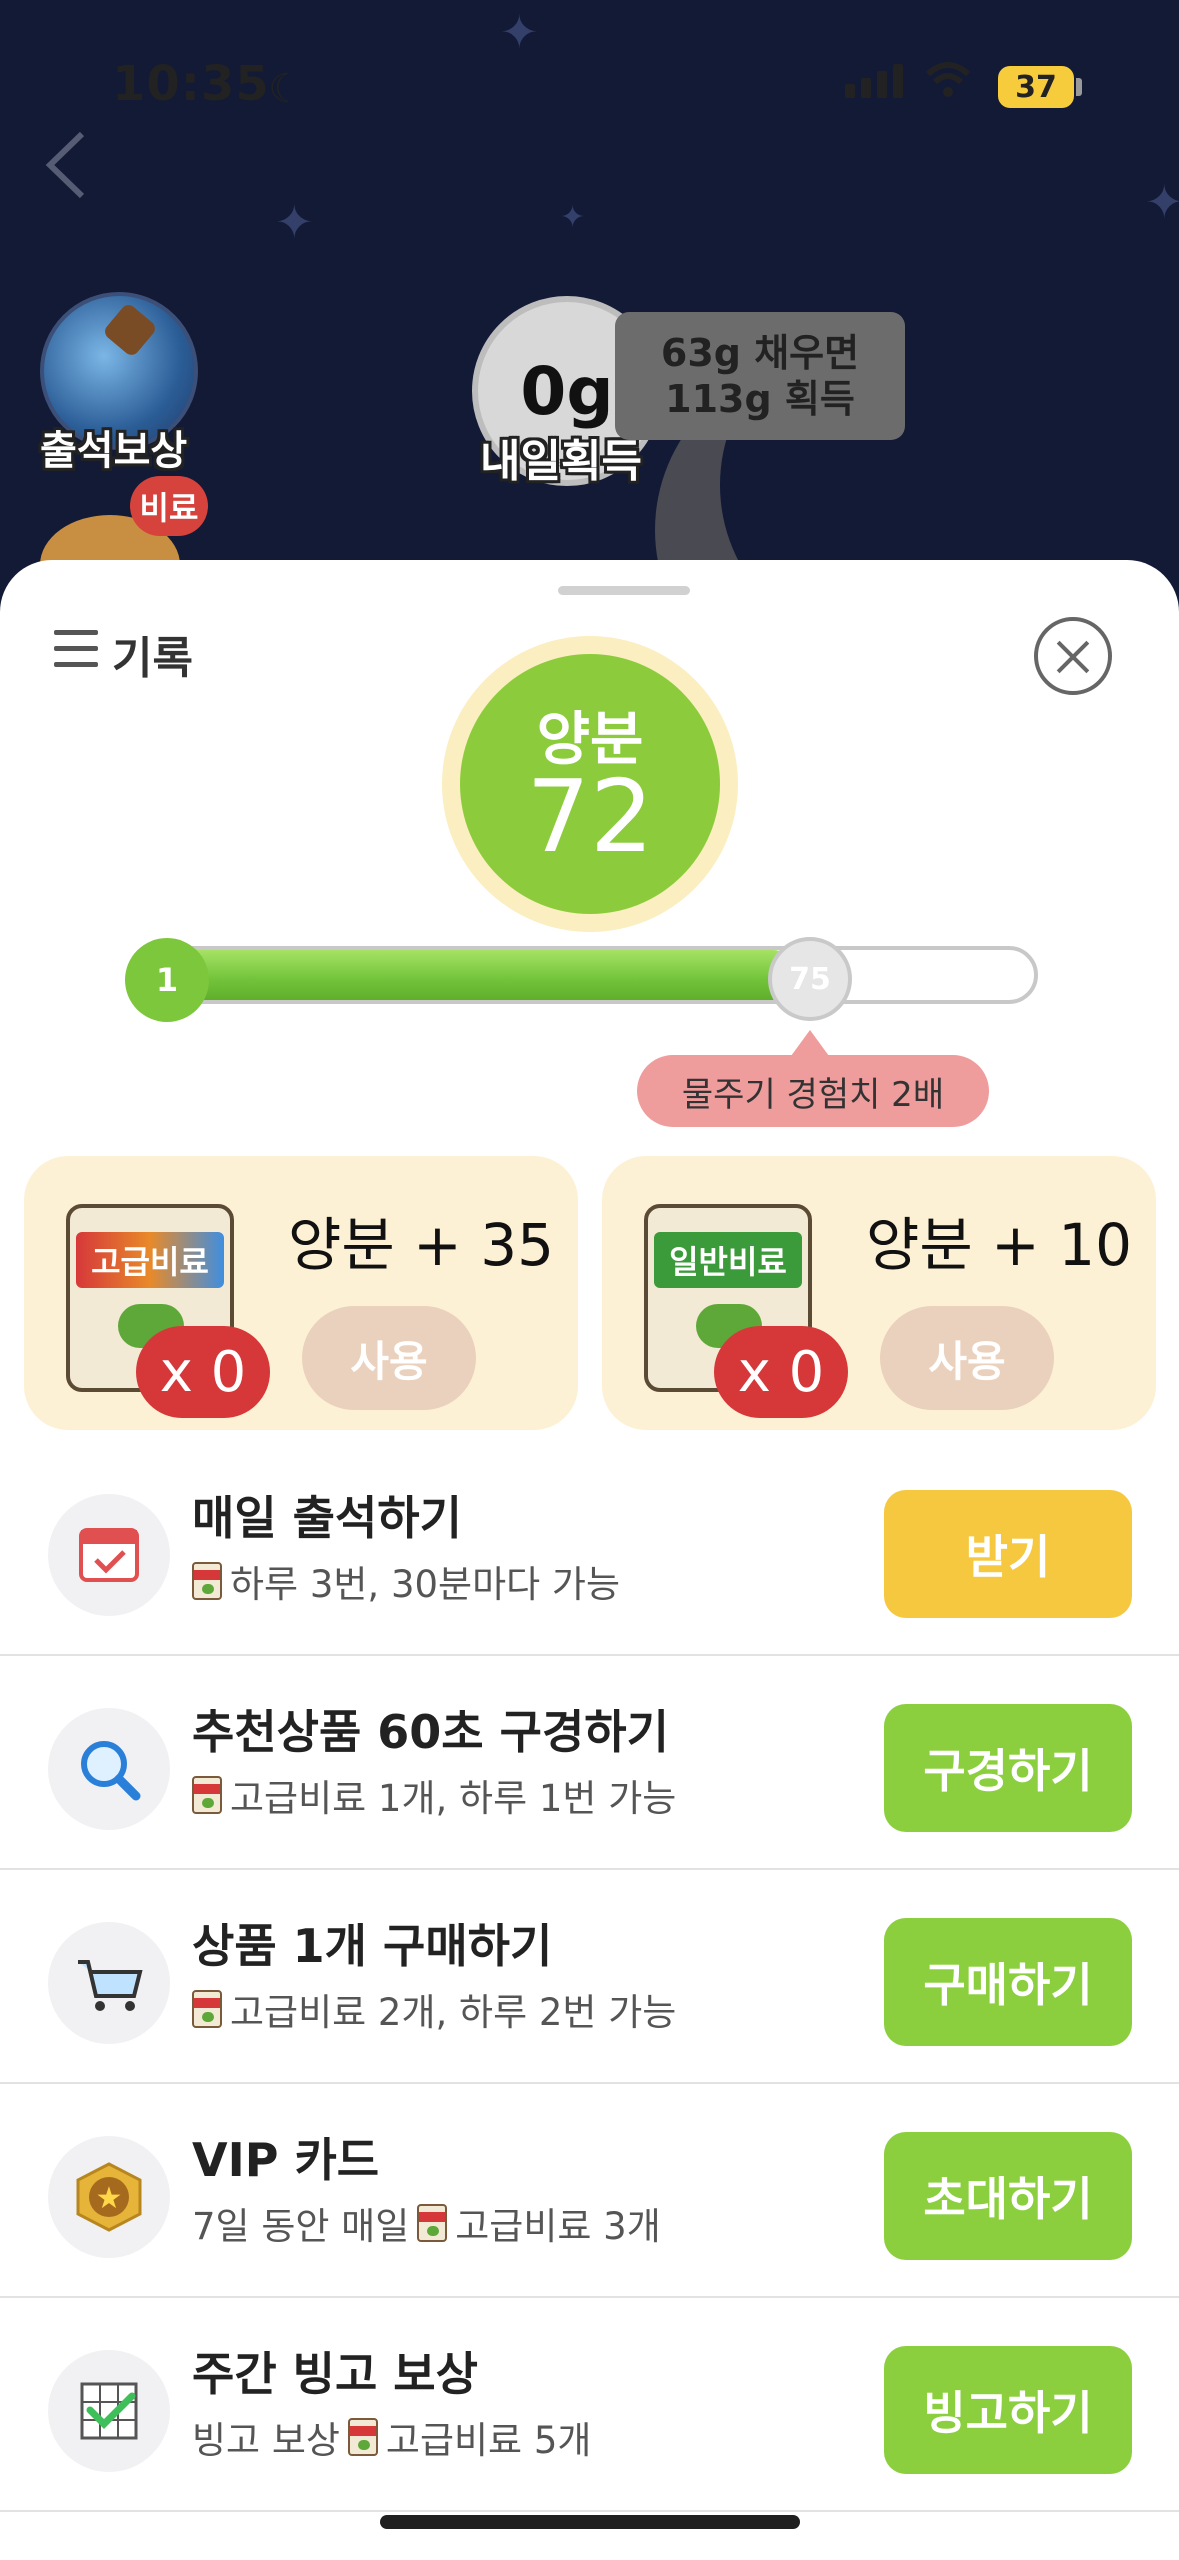  I want to click on purchase-button: 구매하기, so click(1008, 1982).